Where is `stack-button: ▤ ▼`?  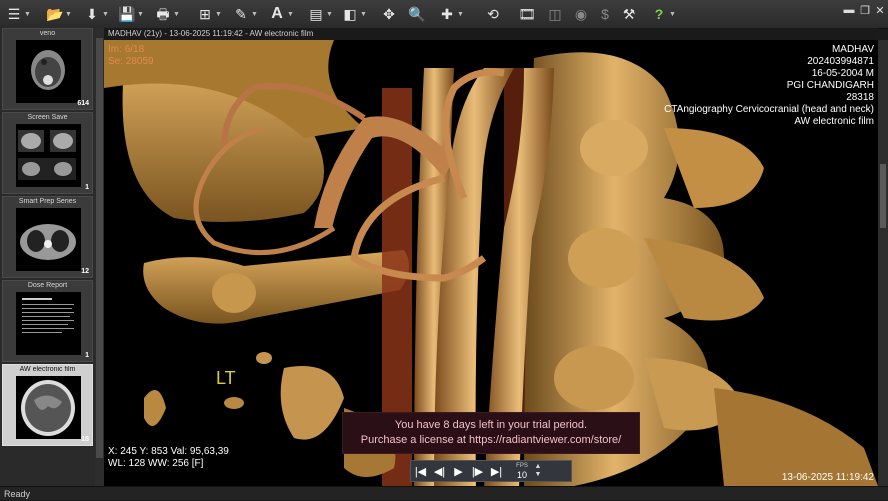
stack-button: ▤ ▼ is located at coordinates (320, 14).